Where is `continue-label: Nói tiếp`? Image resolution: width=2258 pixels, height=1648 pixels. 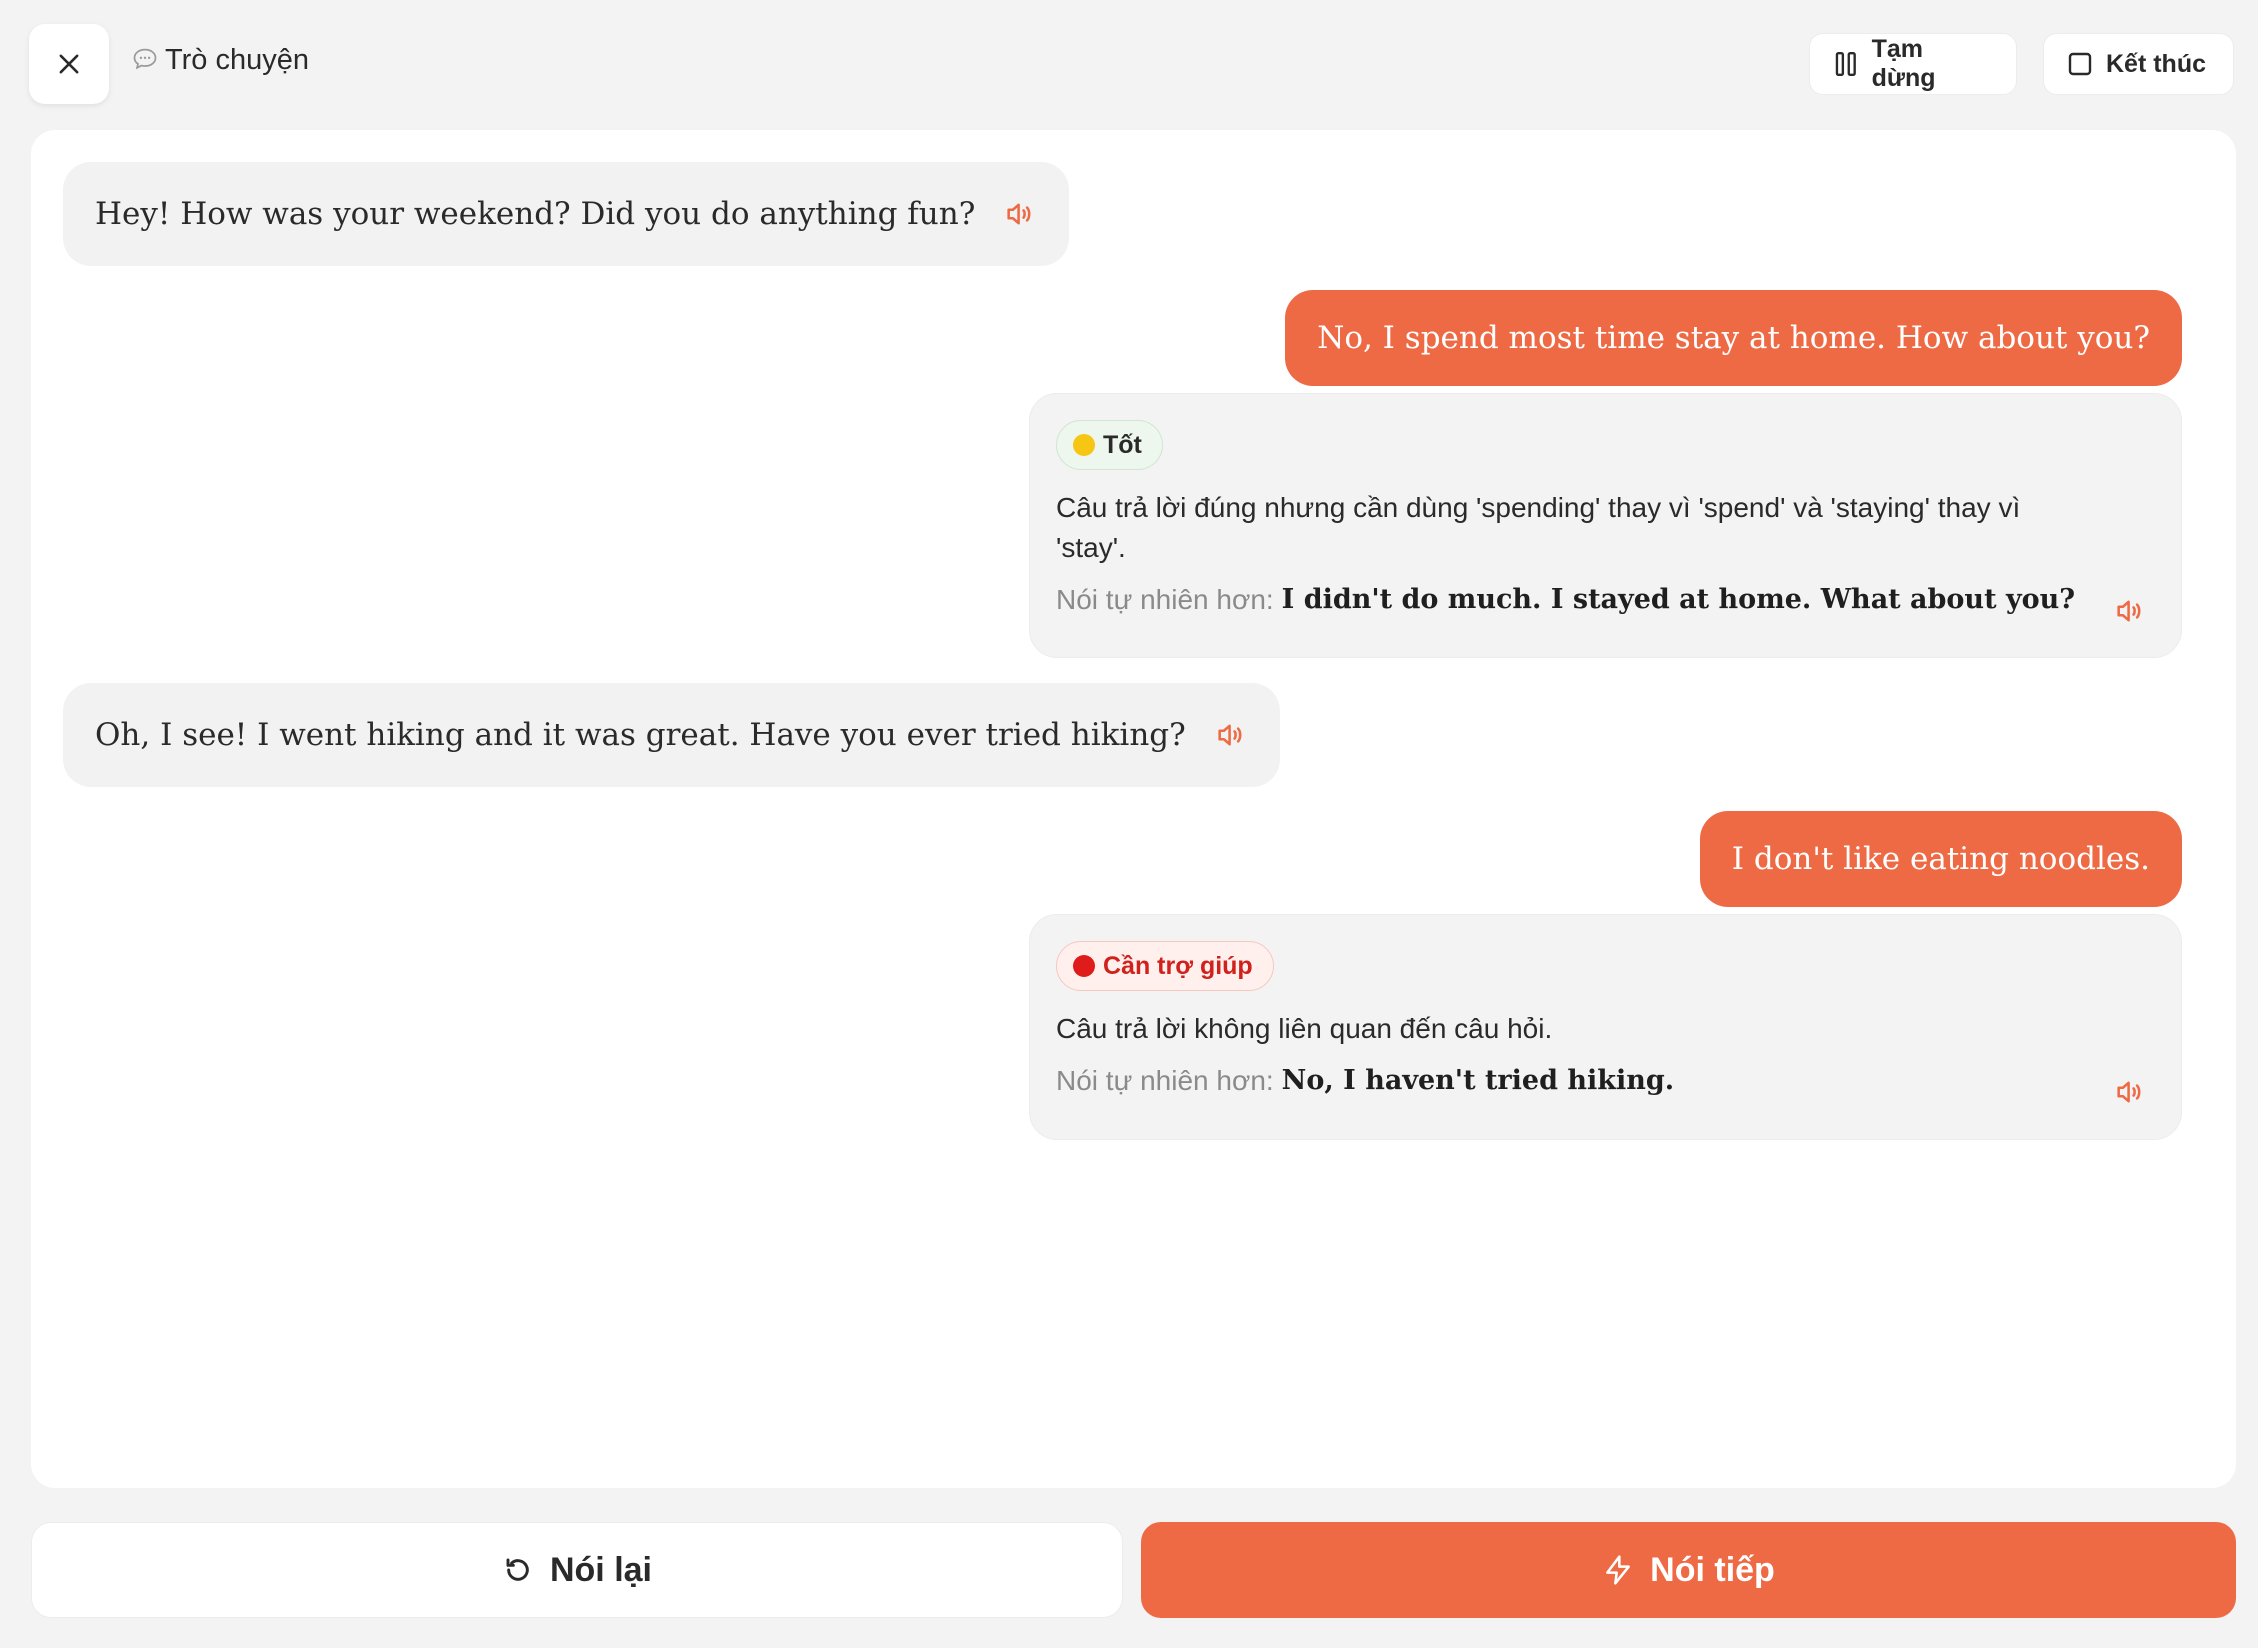 continue-label: Nói tiếp is located at coordinates (1712, 1569).